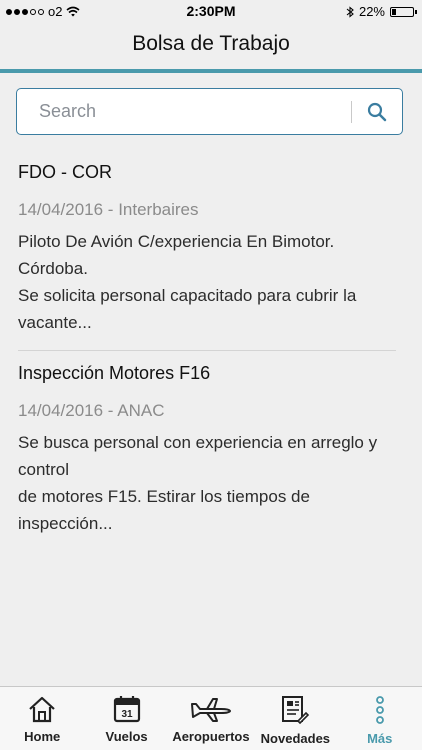 Image resolution: width=422 pixels, height=750 pixels. I want to click on svg-text: 31, so click(127, 714).